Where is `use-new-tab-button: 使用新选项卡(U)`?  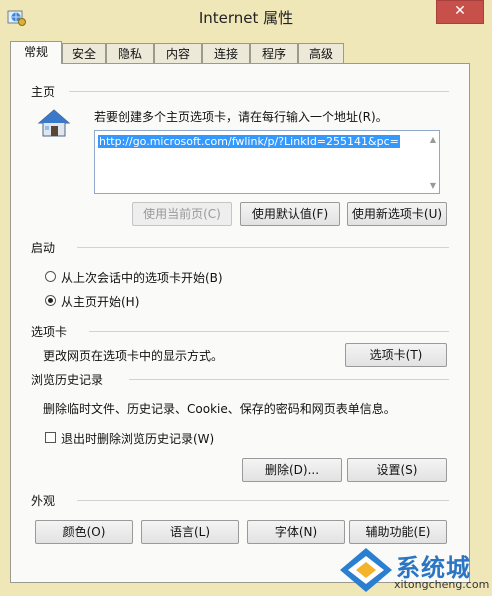 use-new-tab-button: 使用新选项卡(U) is located at coordinates (397, 214).